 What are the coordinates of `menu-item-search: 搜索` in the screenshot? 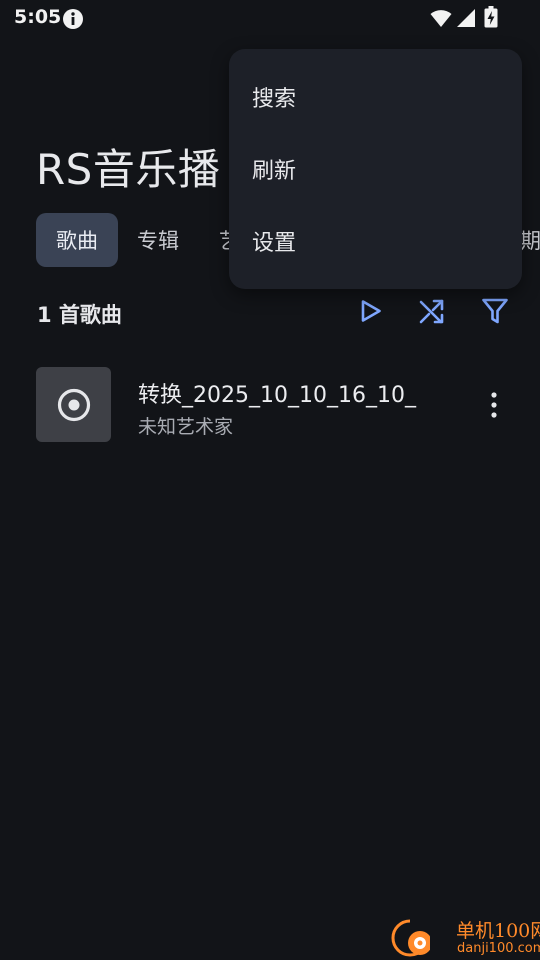 It's located at (375, 97).